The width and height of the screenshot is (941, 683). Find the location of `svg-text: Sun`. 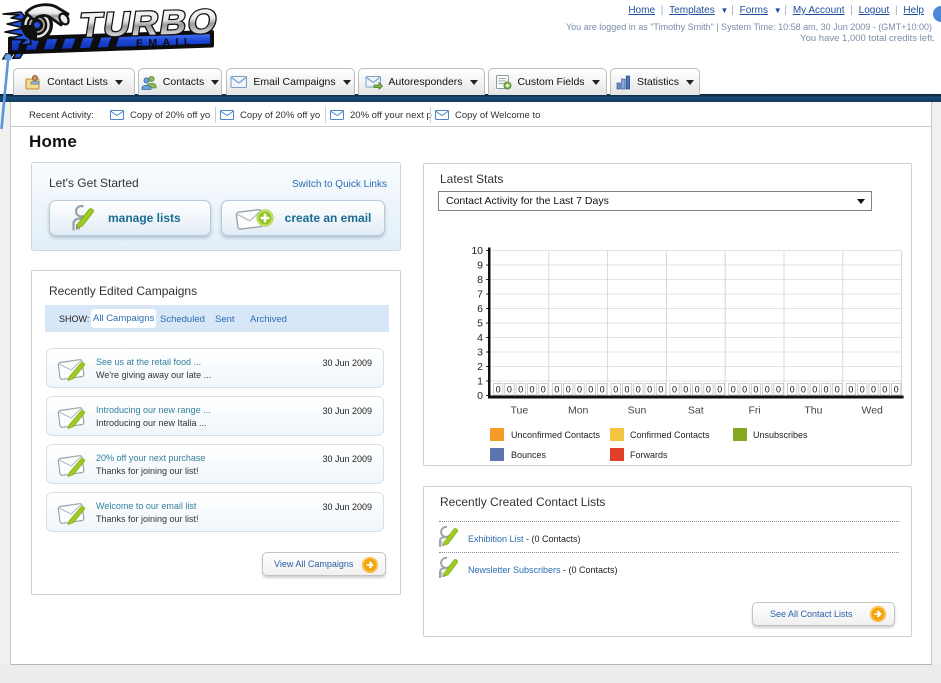

svg-text: Sun is located at coordinates (637, 411).